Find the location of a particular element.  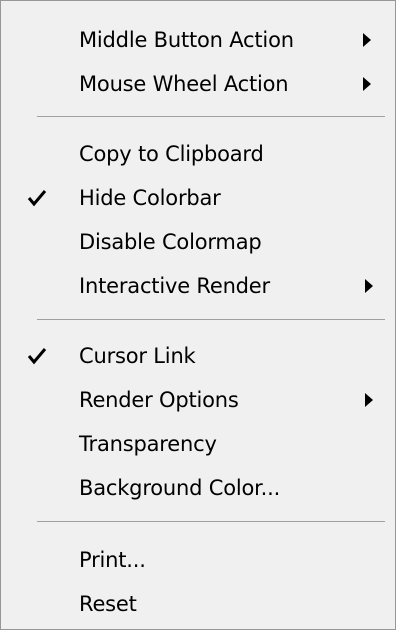

menu-item-interactive-render: Interactive Render is located at coordinates (198, 286).